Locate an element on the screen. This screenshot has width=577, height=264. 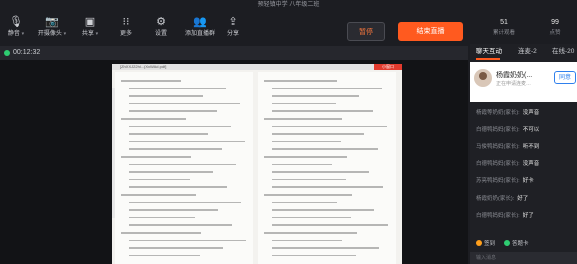
camera-button: 📷 开摄像头 ▾ is located at coordinates (52, 27).